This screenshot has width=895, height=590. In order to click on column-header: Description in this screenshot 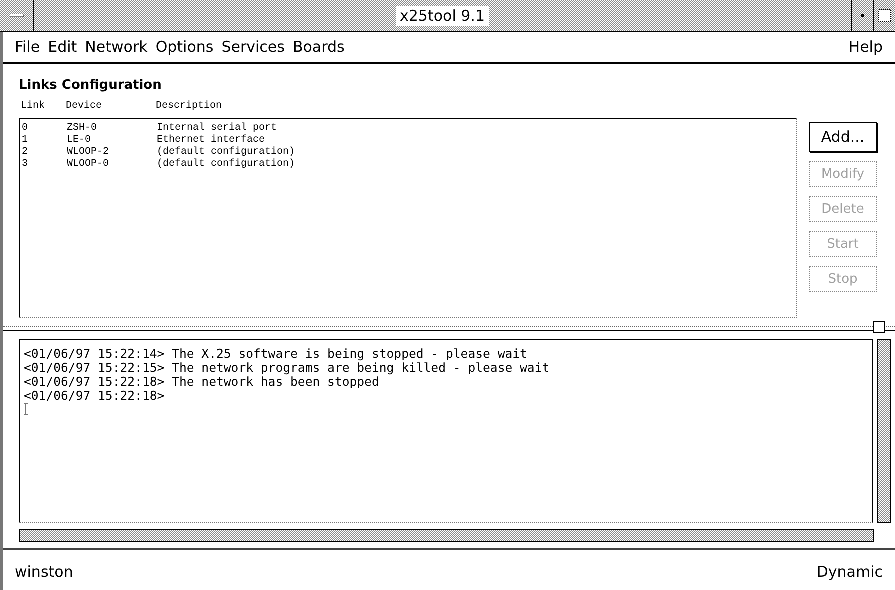, I will do `click(190, 106)`.